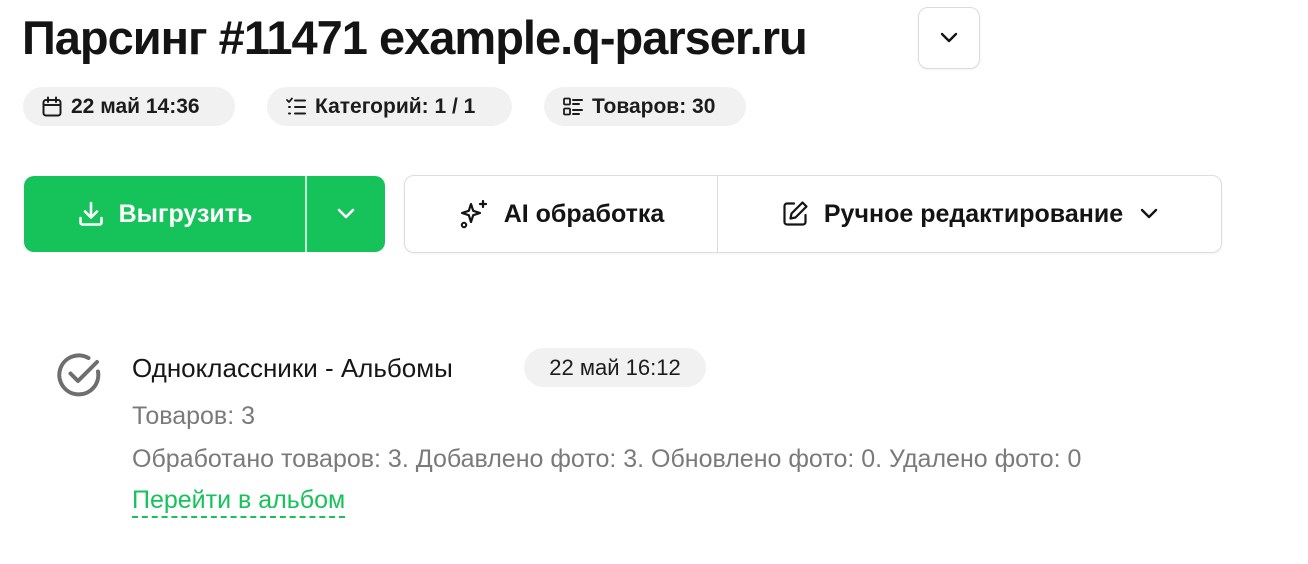  I want to click on export-button: Выгрузить, so click(164, 214).